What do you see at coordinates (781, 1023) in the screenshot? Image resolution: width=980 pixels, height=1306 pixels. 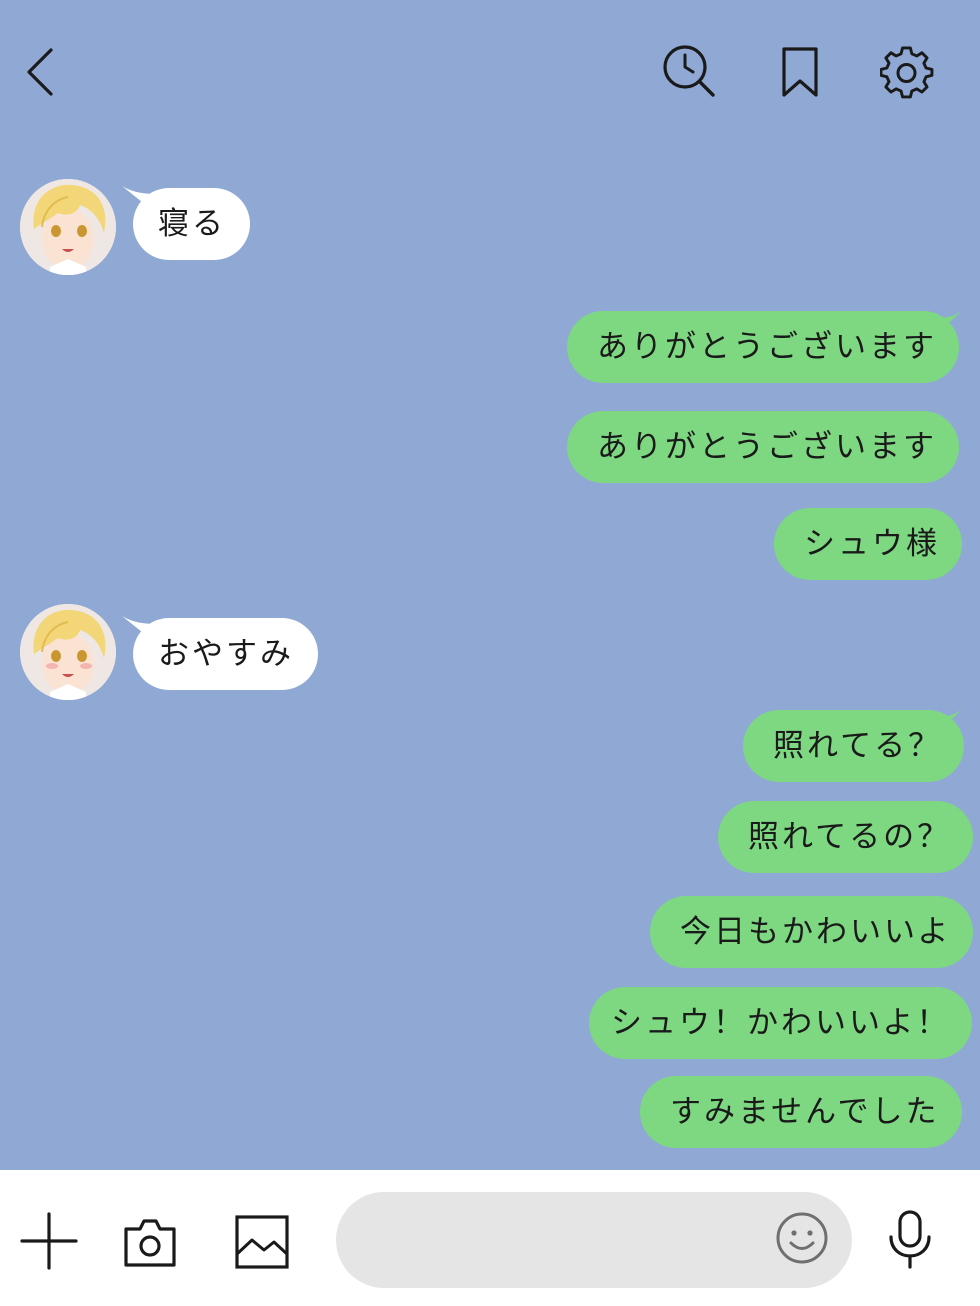 I see `message-bubble-outgoing: シュウ！かわいいよ！` at bounding box center [781, 1023].